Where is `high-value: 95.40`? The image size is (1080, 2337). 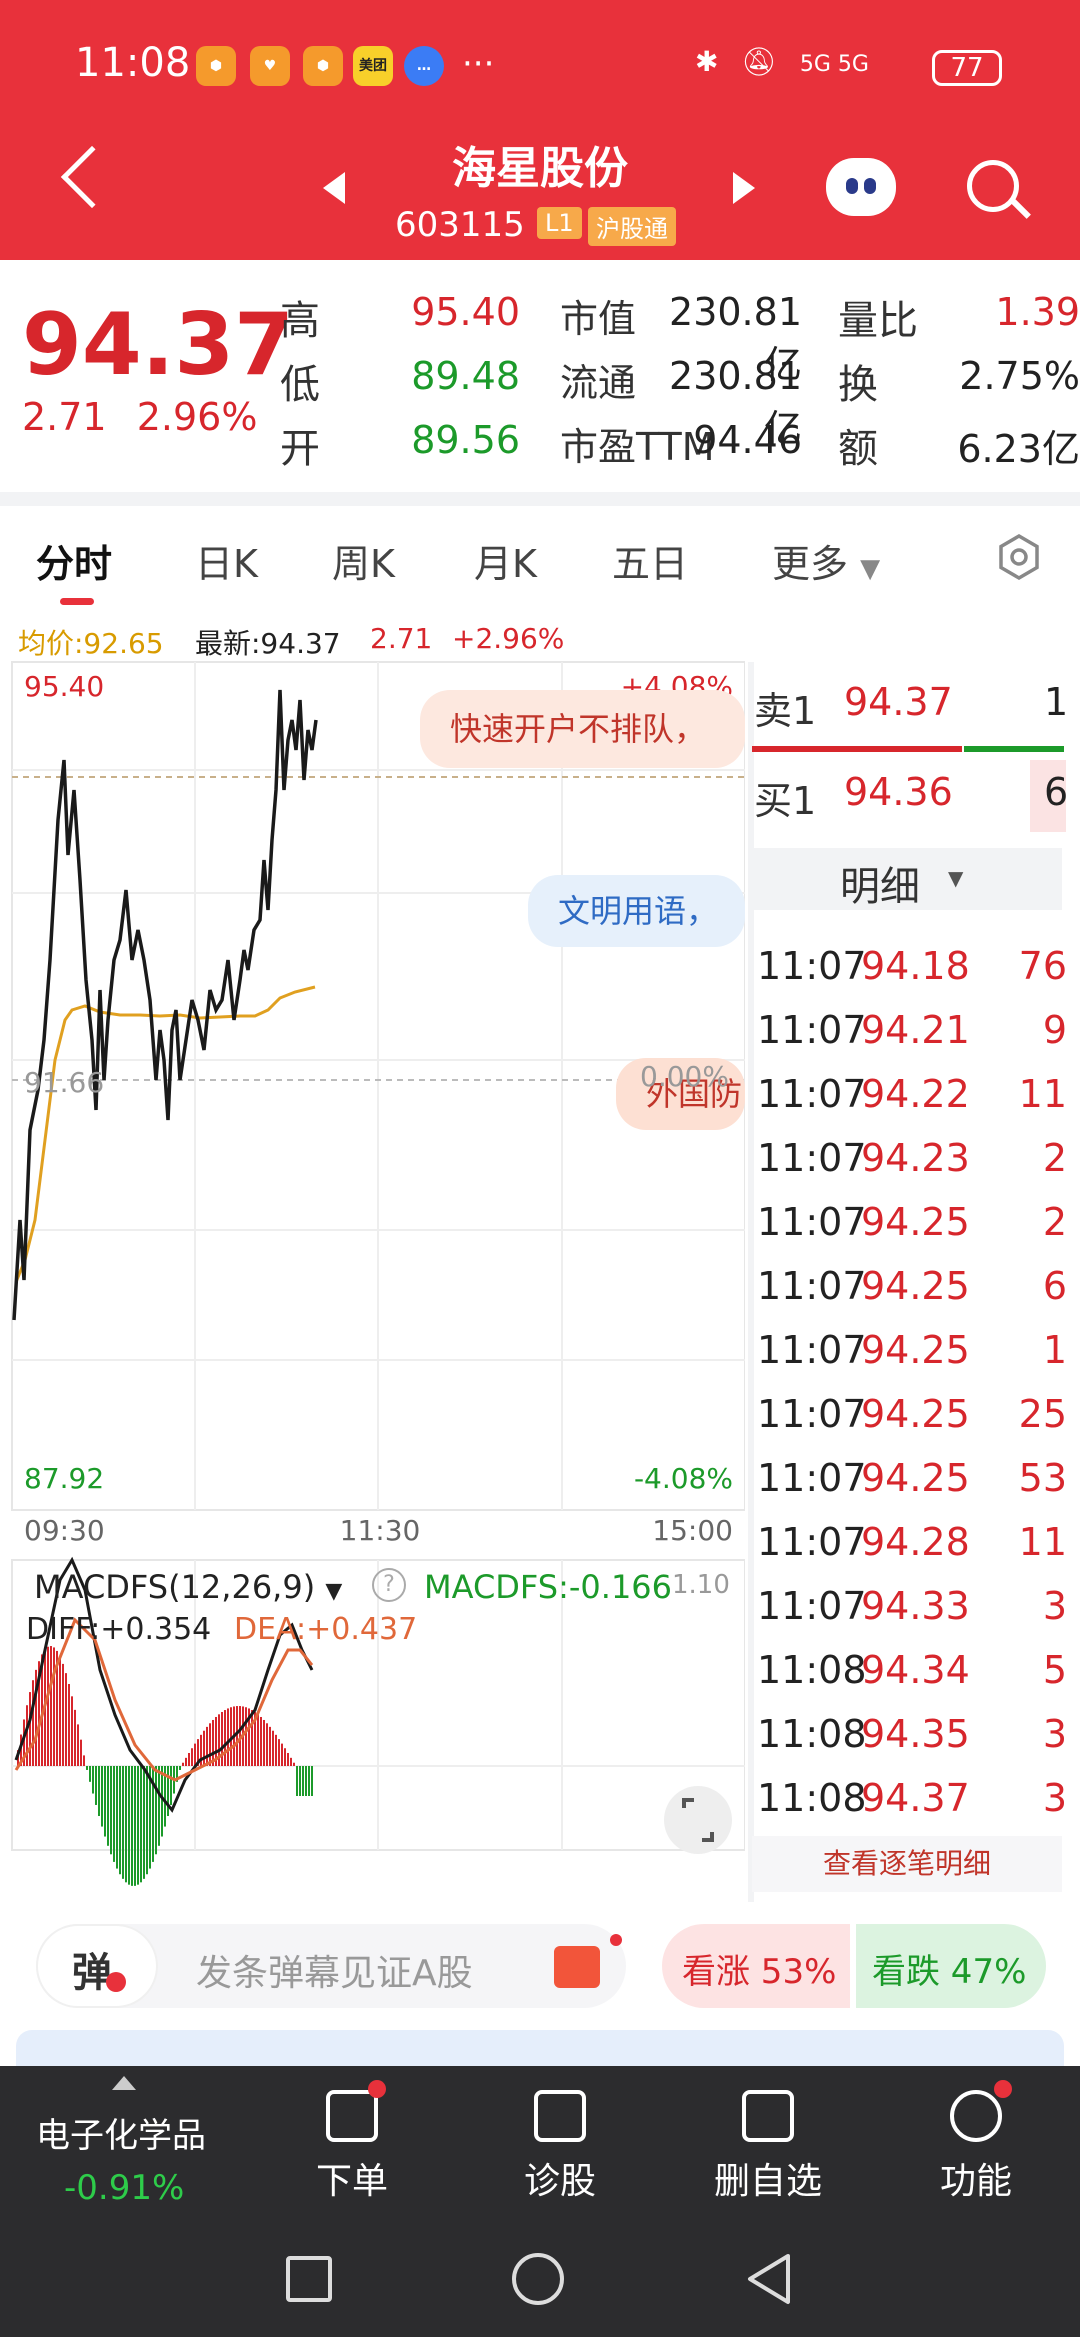
high-value: 95.40 is located at coordinates (465, 312).